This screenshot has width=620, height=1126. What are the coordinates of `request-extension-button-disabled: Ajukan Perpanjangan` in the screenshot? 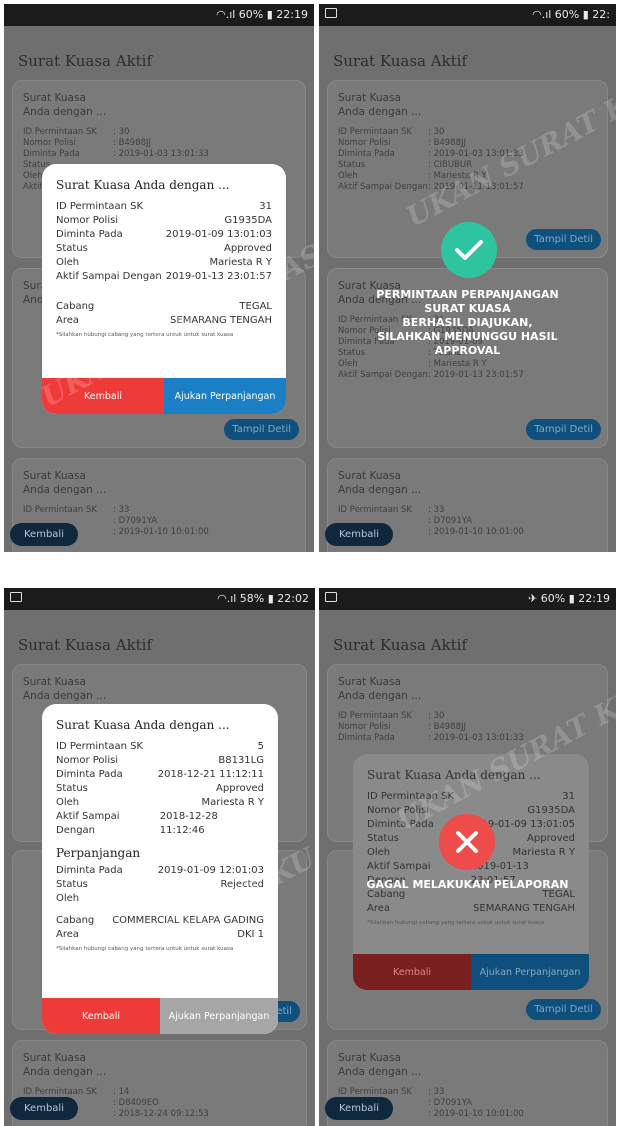 It's located at (219, 1016).